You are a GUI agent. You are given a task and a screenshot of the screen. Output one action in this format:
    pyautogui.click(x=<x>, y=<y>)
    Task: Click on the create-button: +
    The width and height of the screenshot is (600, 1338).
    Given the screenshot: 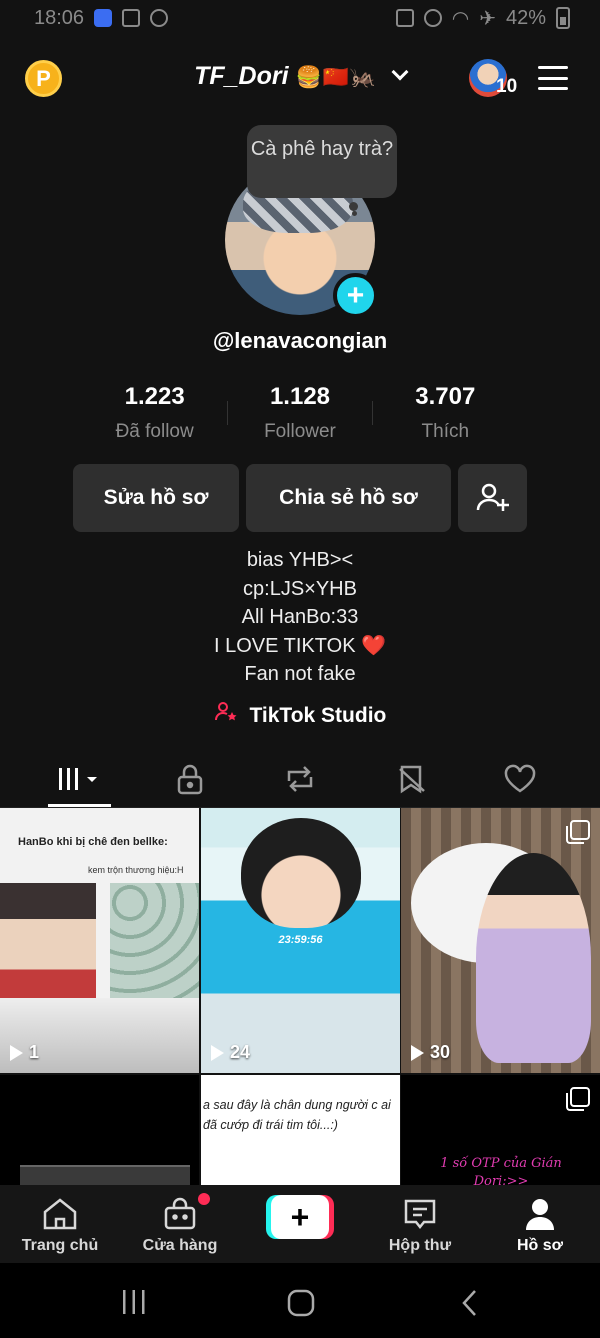 What is the action you would take?
    pyautogui.click(x=300, y=1217)
    